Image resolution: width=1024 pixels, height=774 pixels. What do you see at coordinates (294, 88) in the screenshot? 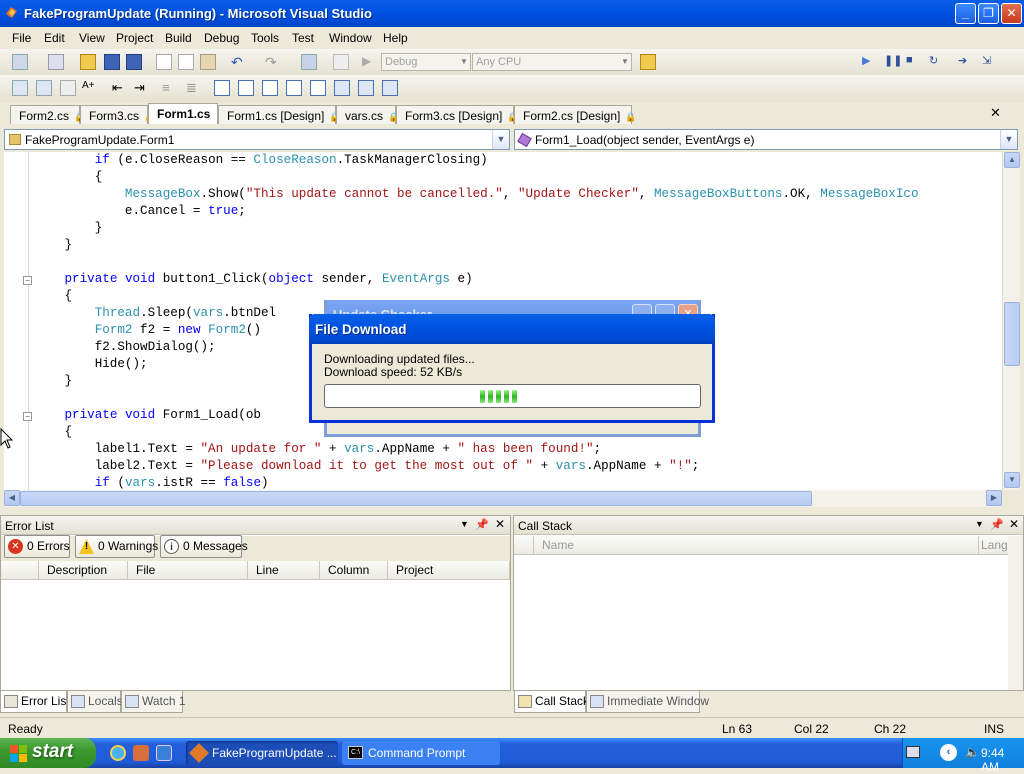
I see `prev-folder-bookmark-icon` at bounding box center [294, 88].